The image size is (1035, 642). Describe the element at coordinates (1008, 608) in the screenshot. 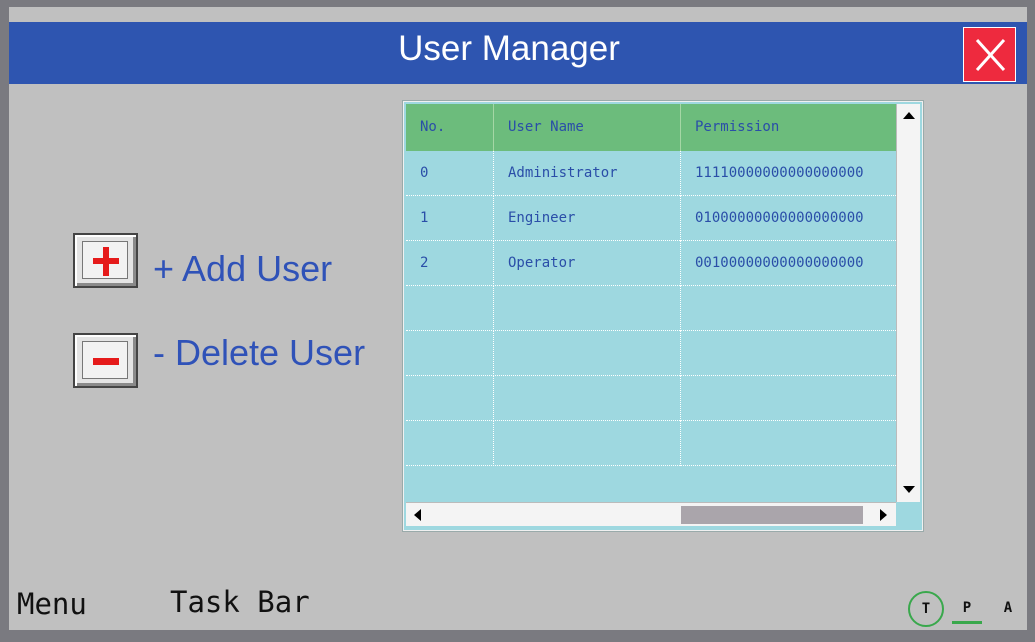

I see `status-indicator-a: A` at that location.